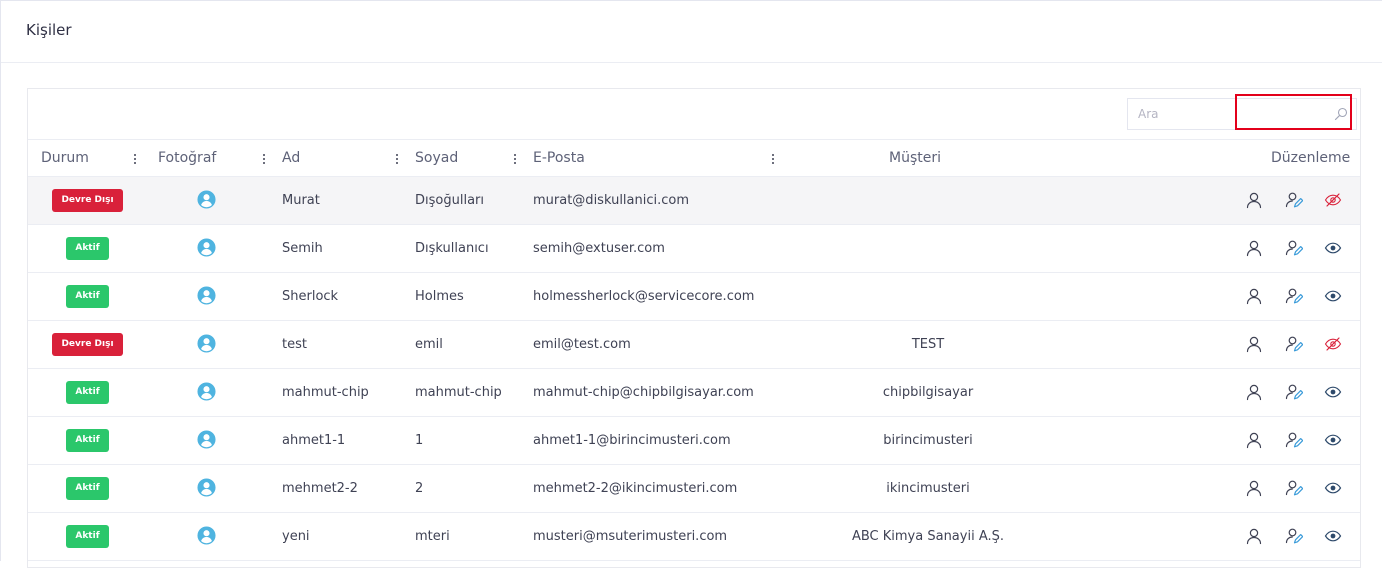  Describe the element at coordinates (302, 248) in the screenshot. I see `cell-first-name: Semih` at that location.